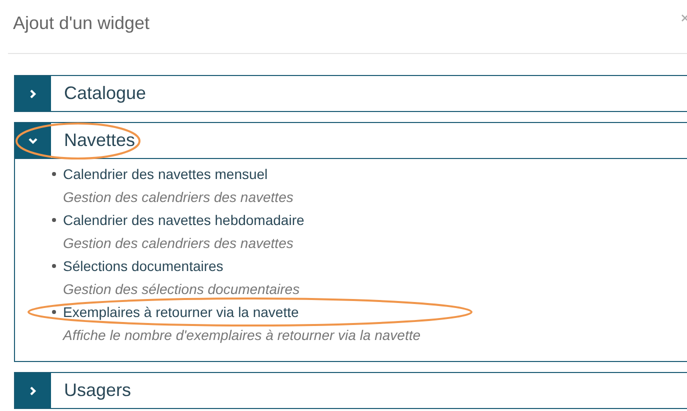 Image resolution: width=687 pixels, height=411 pixels. I want to click on accordion-header: Navettes, so click(350, 140).